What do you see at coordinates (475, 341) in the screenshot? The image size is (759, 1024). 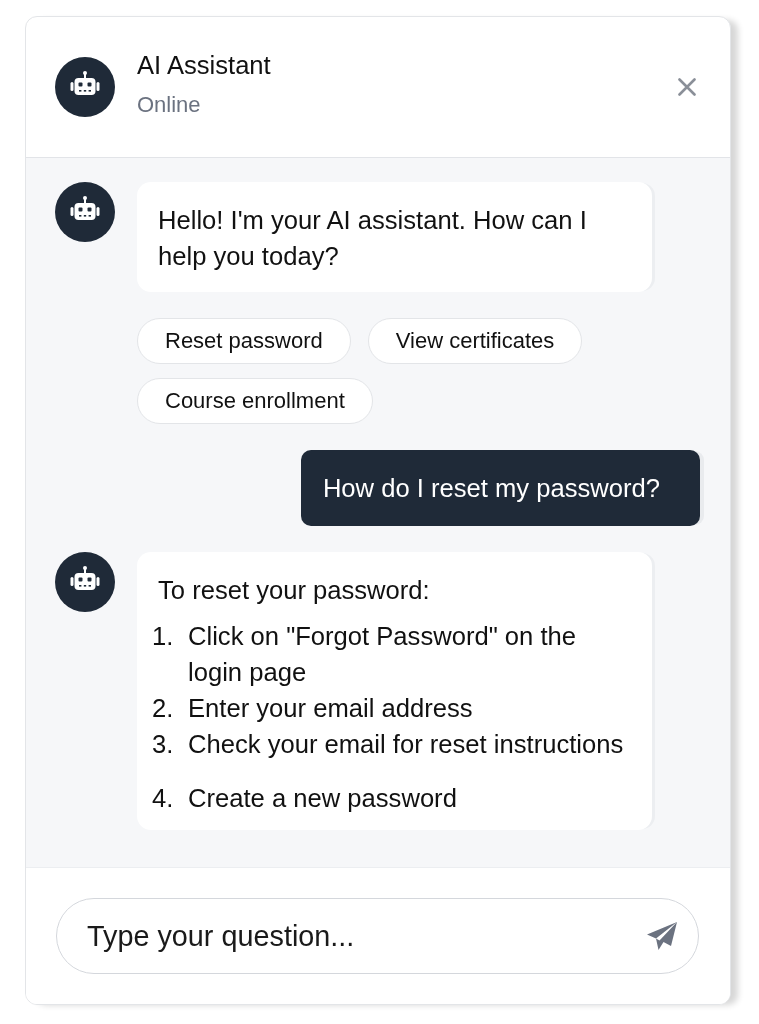 I see `suggestion-button: View certificates` at bounding box center [475, 341].